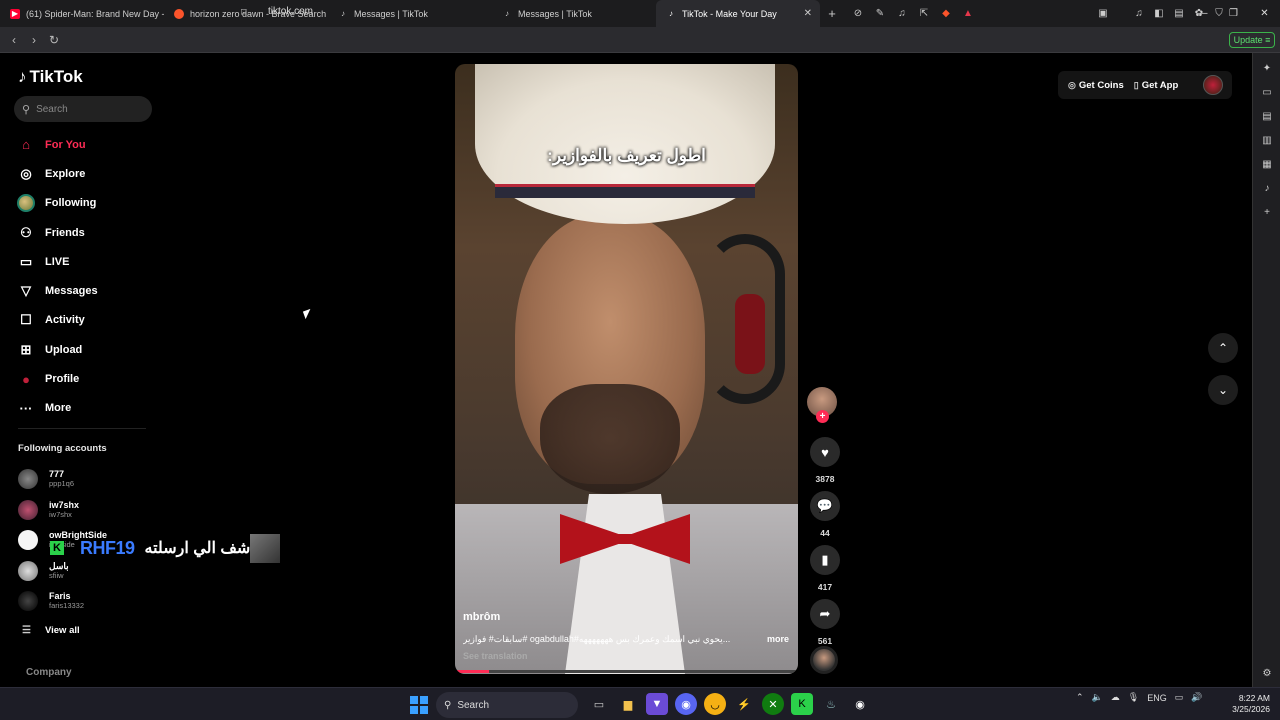 The width and height of the screenshot is (1280, 720). What do you see at coordinates (84, 320) in the screenshot?
I see `sidebar-item-activity: ☐ Activity` at bounding box center [84, 320].